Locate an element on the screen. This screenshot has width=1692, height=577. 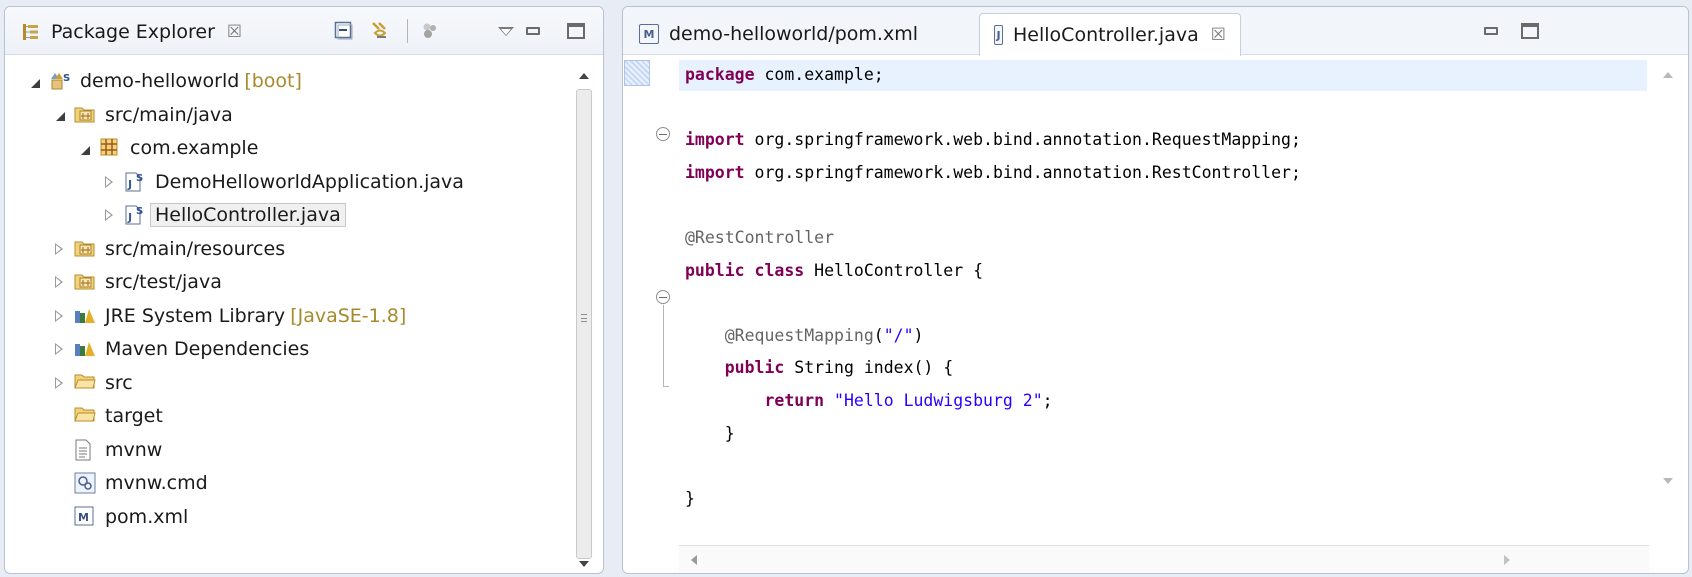
code-string: "/" is located at coordinates (898, 335).